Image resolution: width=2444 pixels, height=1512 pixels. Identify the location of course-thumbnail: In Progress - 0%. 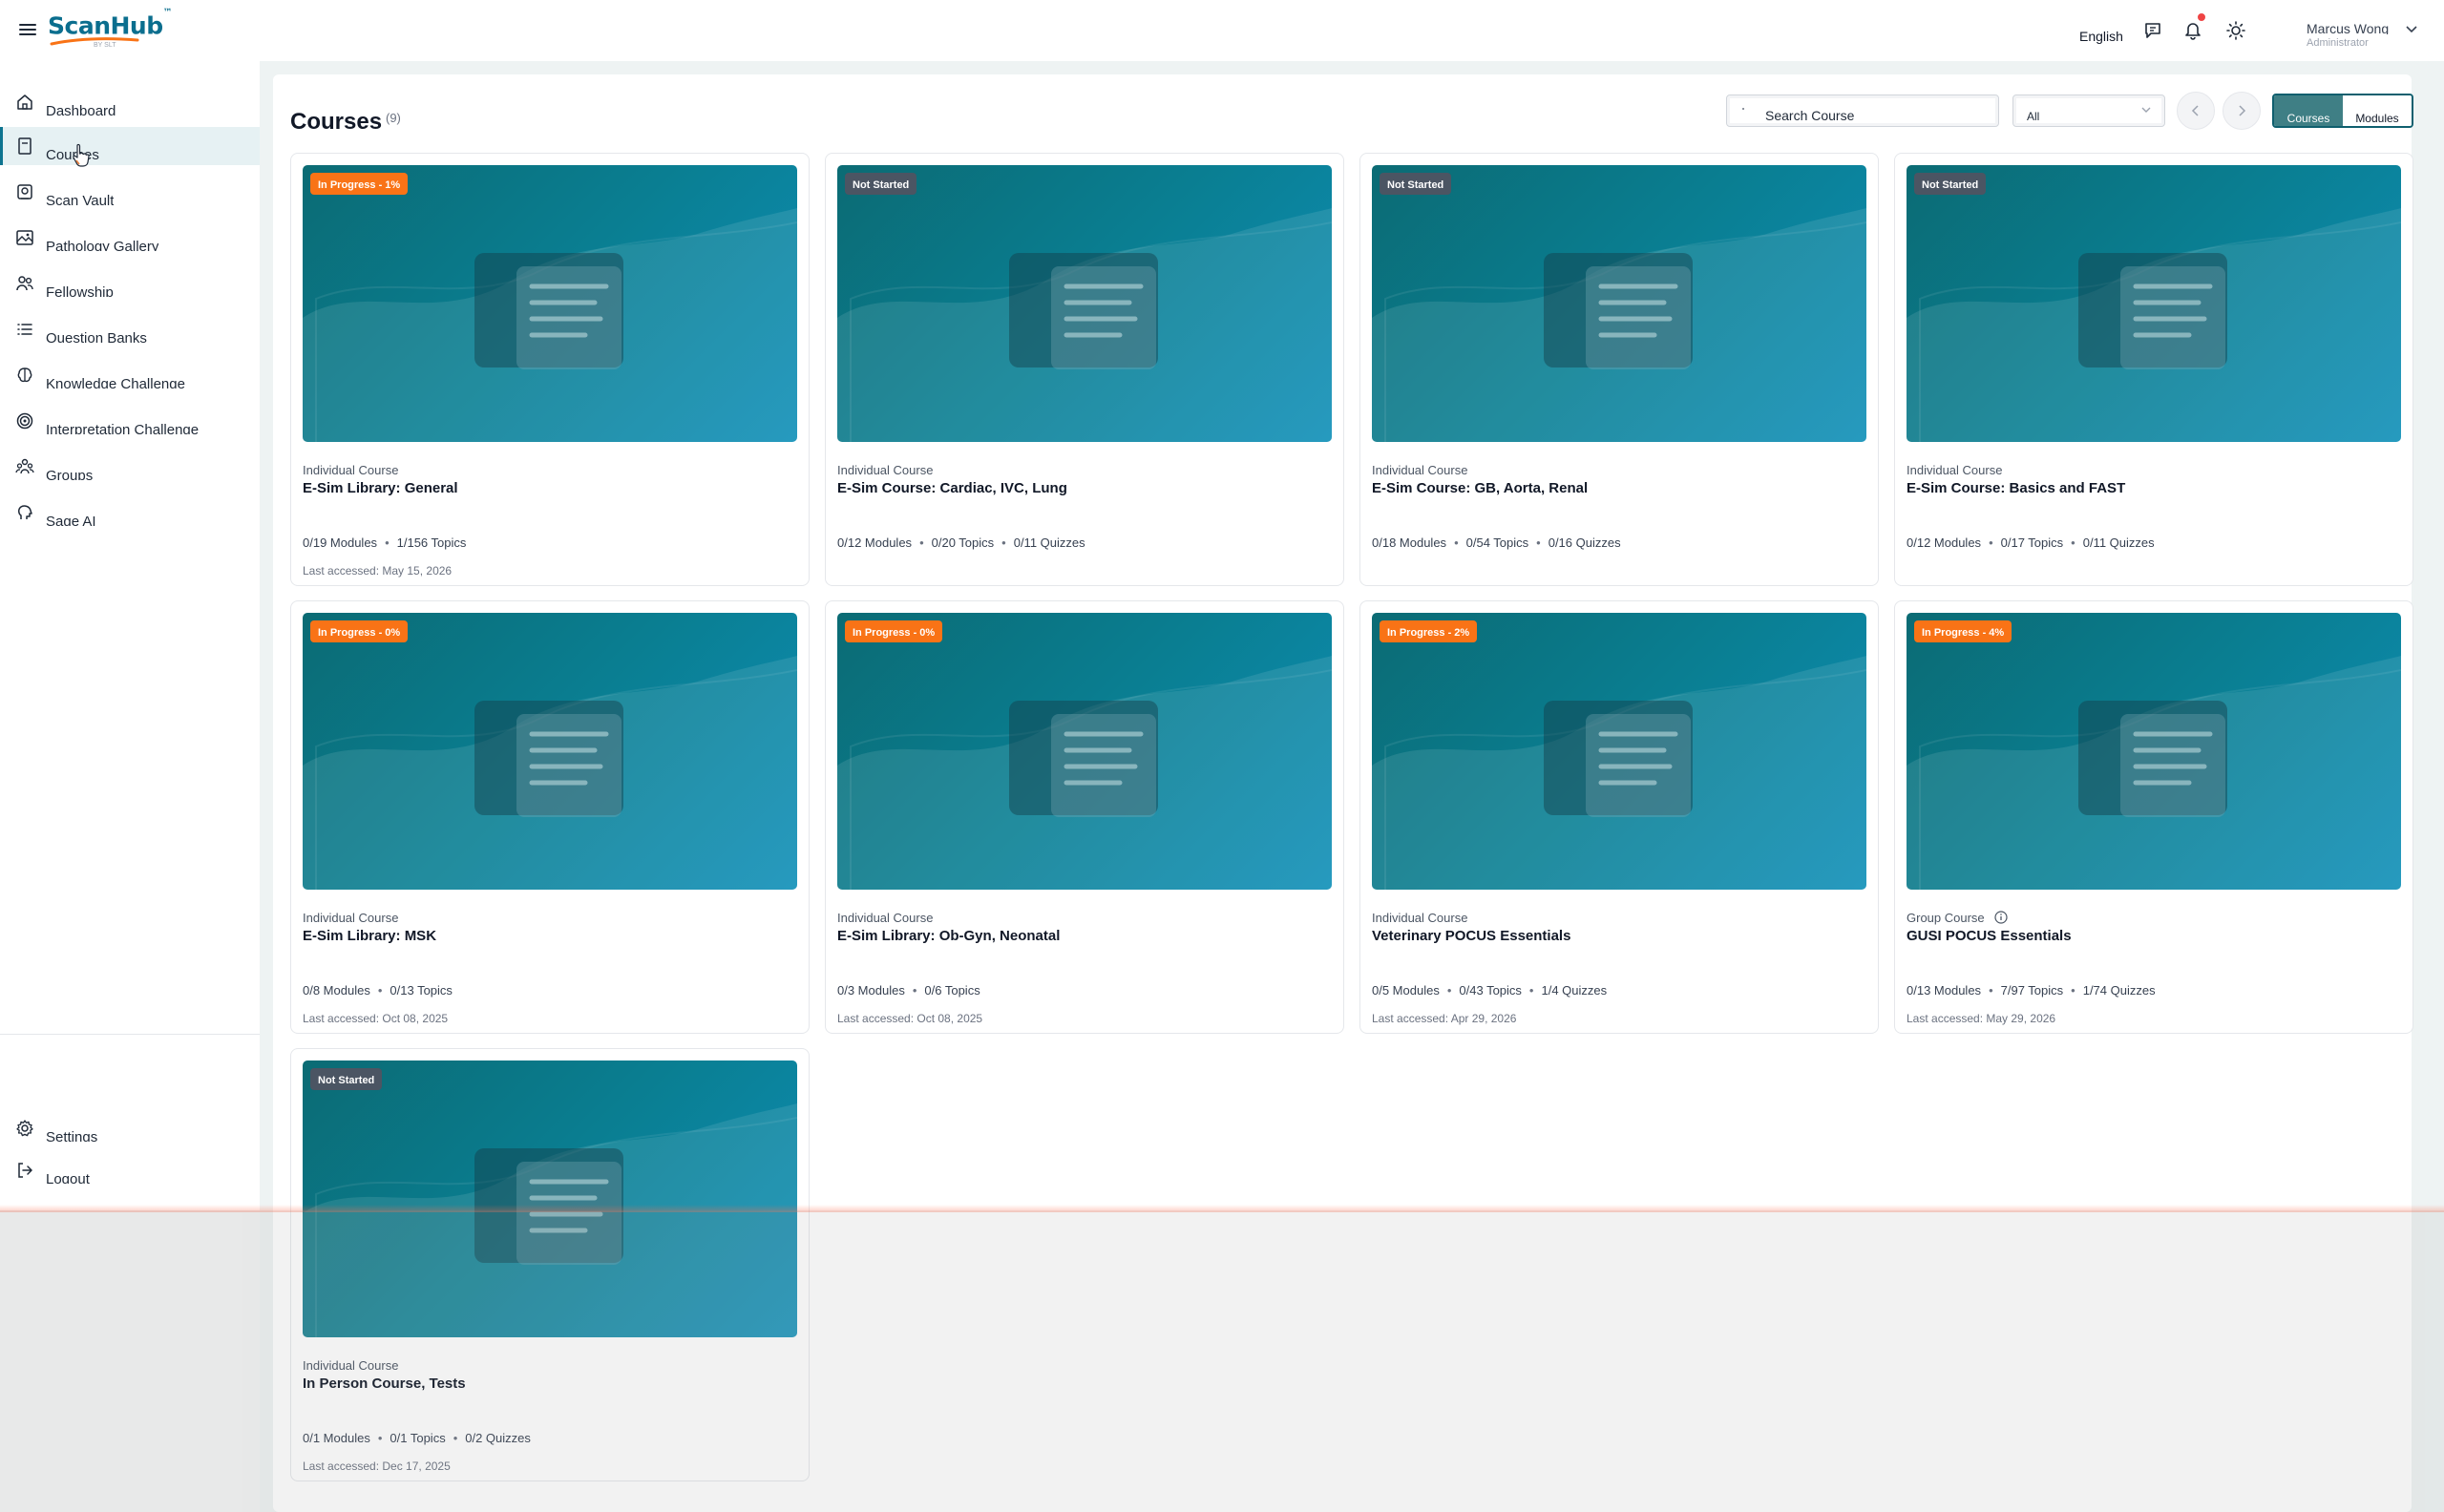
(550, 752).